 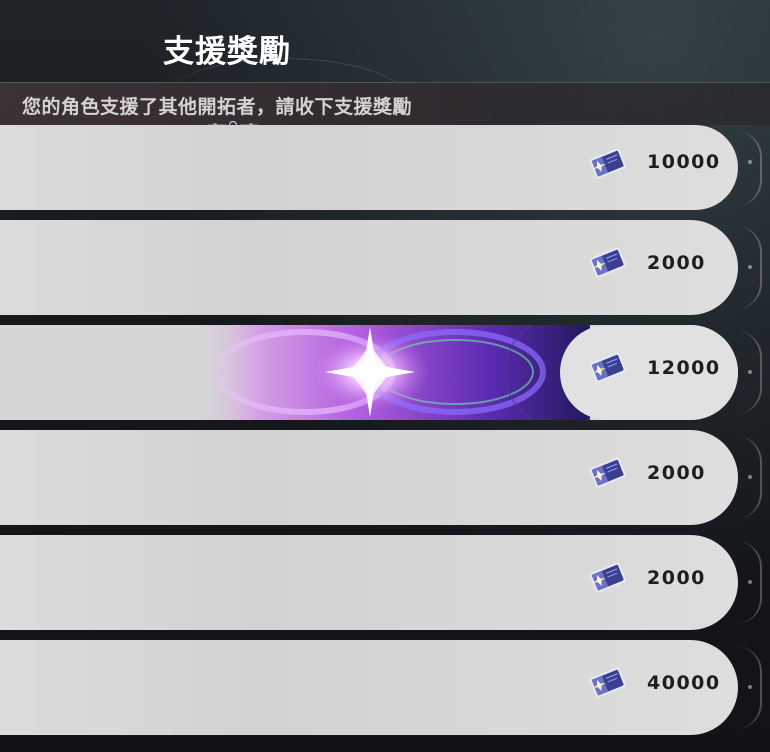 I want to click on reward-amount: 10000, so click(x=684, y=162).